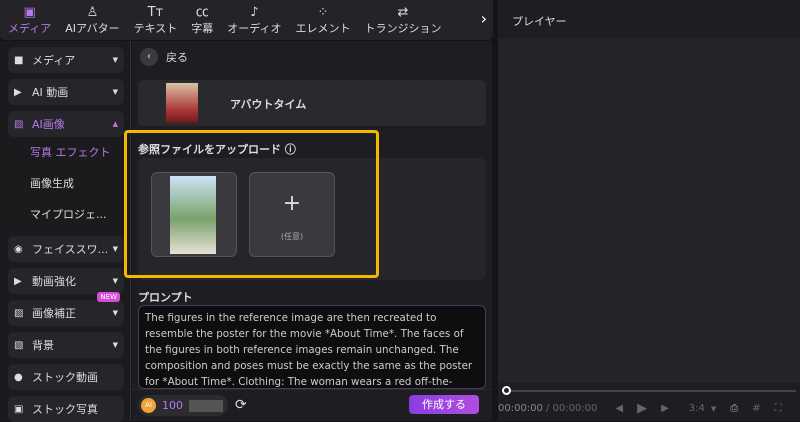 Image resolution: width=800 pixels, height=422 pixels. What do you see at coordinates (206, 405) in the screenshot?
I see `blurred-text` at bounding box center [206, 405].